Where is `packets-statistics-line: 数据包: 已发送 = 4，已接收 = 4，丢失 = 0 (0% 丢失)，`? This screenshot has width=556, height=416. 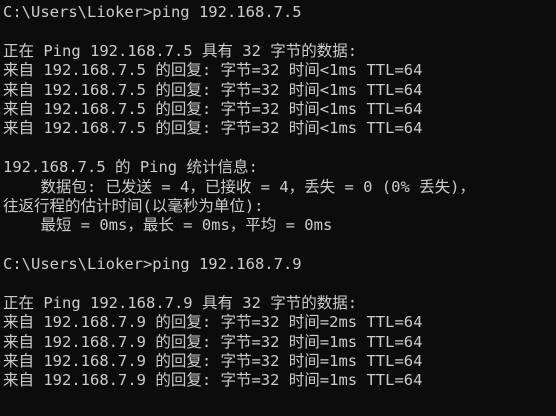 packets-statistics-line: 数据包: 已发送 = 4，已接收 = 4，丢失 = 0 (0% 丢失)， is located at coordinates (239, 186).